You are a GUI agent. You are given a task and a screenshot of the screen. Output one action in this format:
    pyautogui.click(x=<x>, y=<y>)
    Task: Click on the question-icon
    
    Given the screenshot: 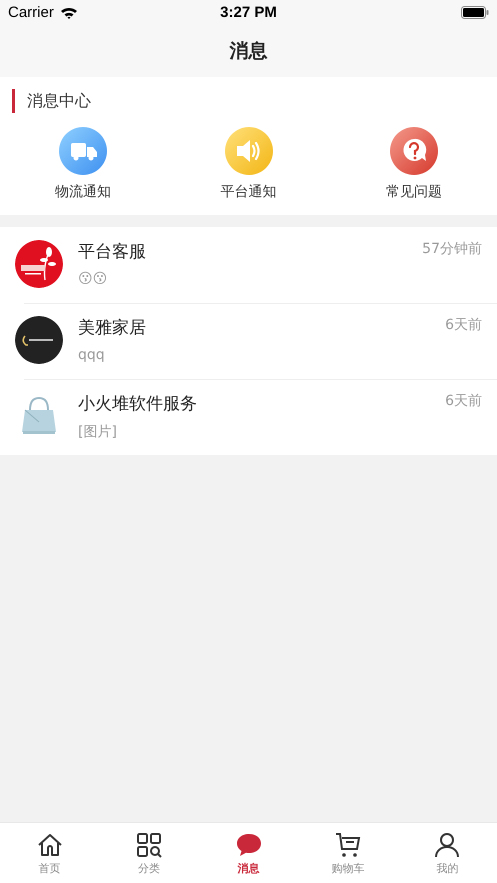 What is the action you would take?
    pyautogui.click(x=414, y=151)
    